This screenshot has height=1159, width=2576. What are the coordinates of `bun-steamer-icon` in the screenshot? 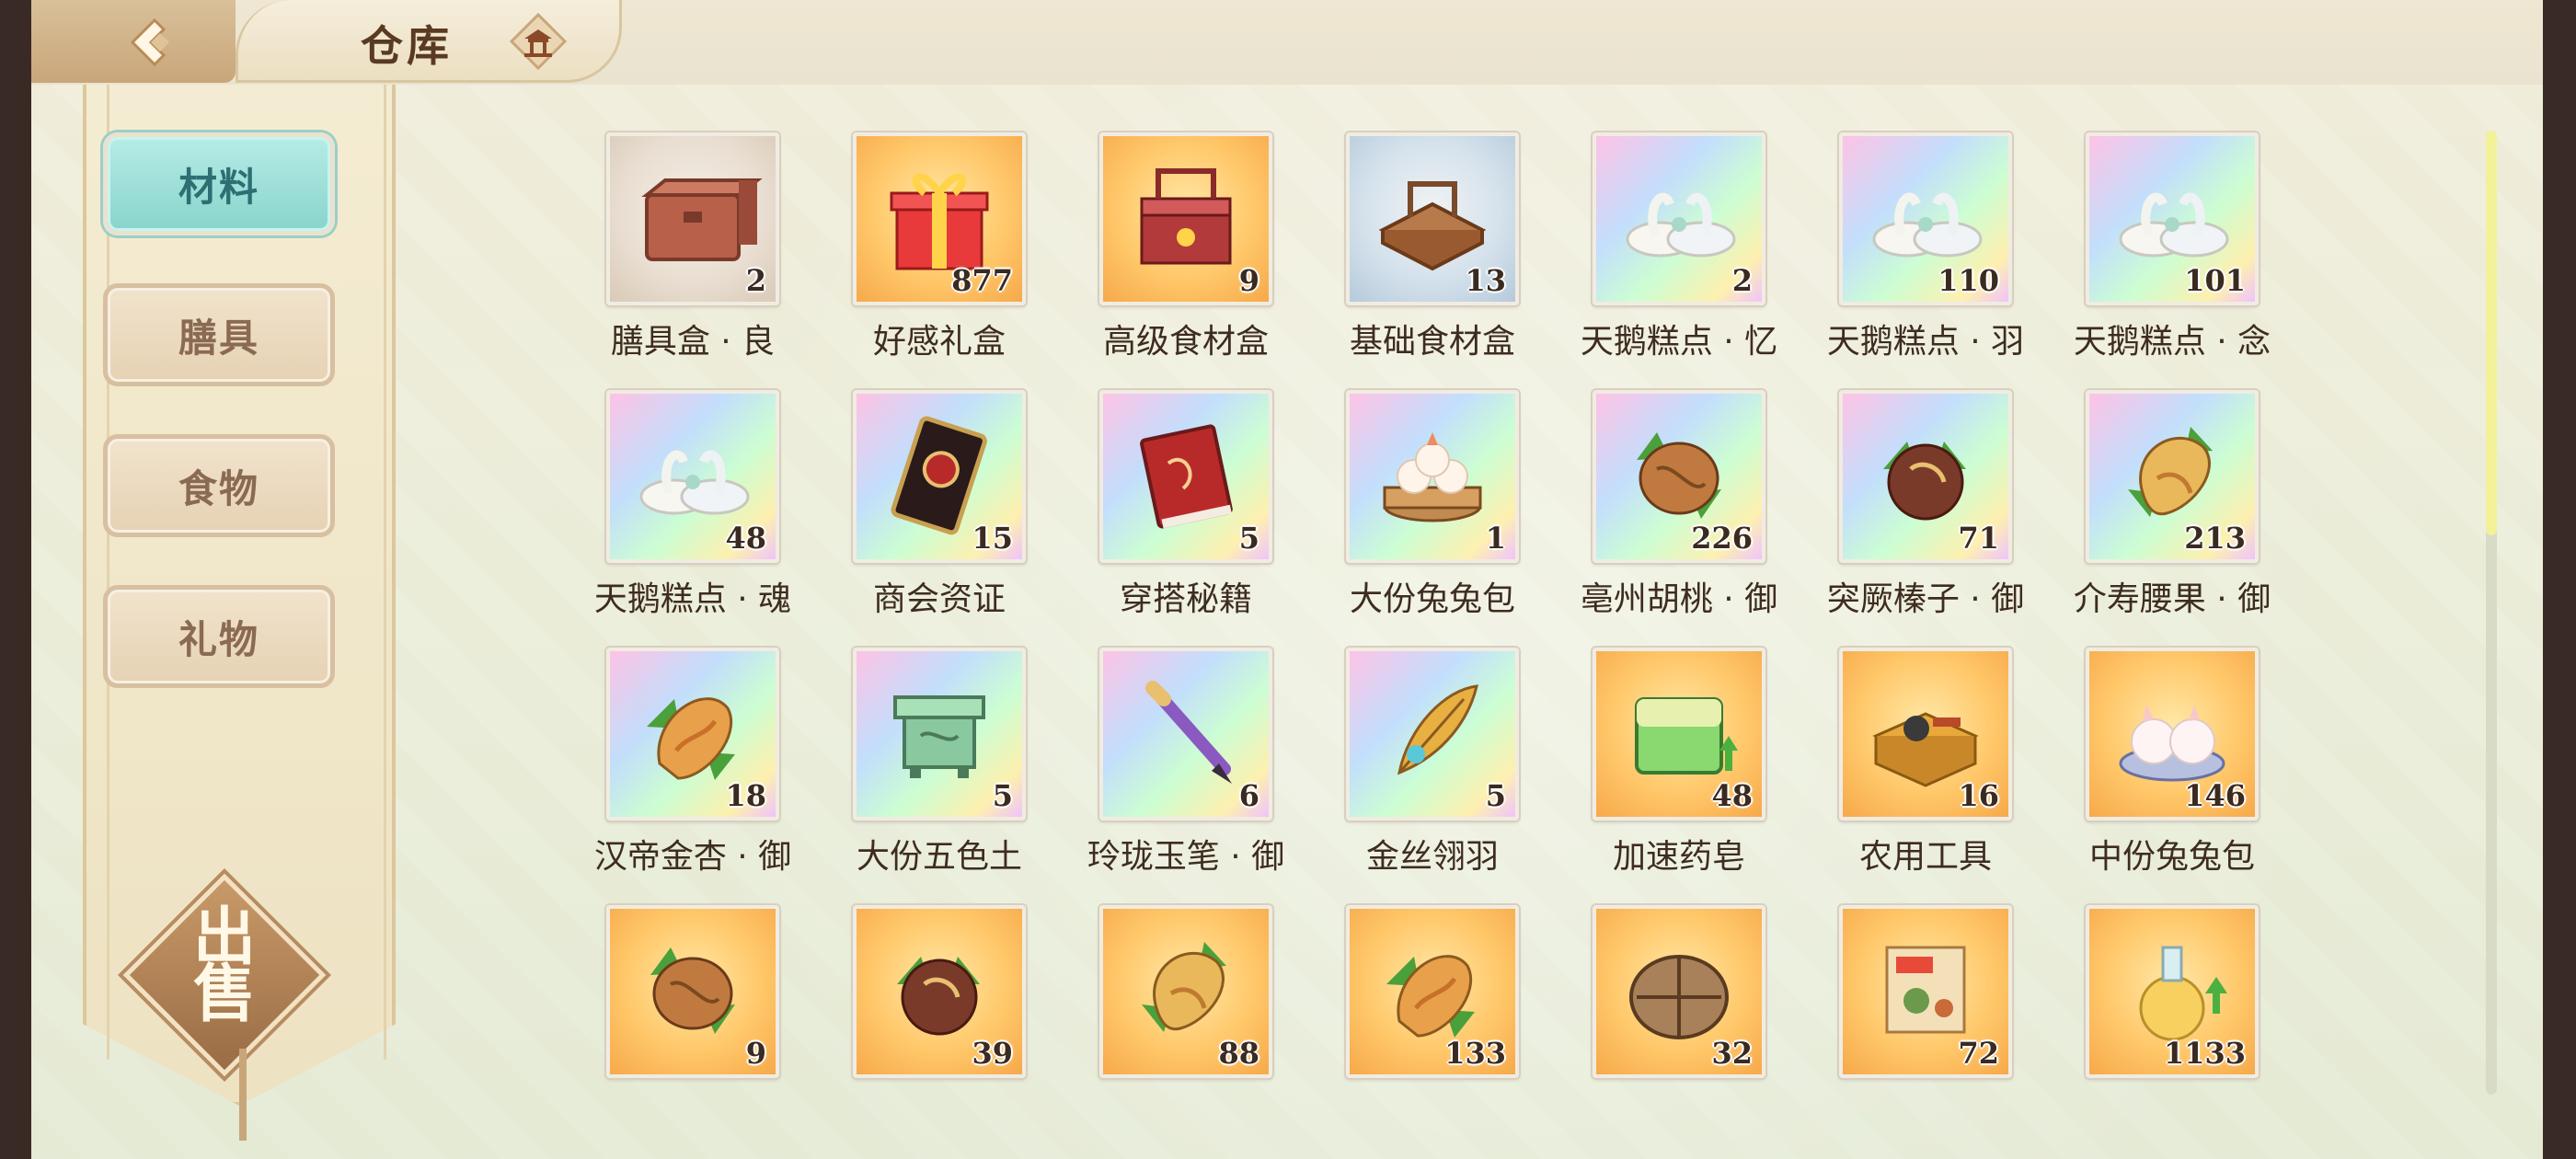 It's located at (1432, 477).